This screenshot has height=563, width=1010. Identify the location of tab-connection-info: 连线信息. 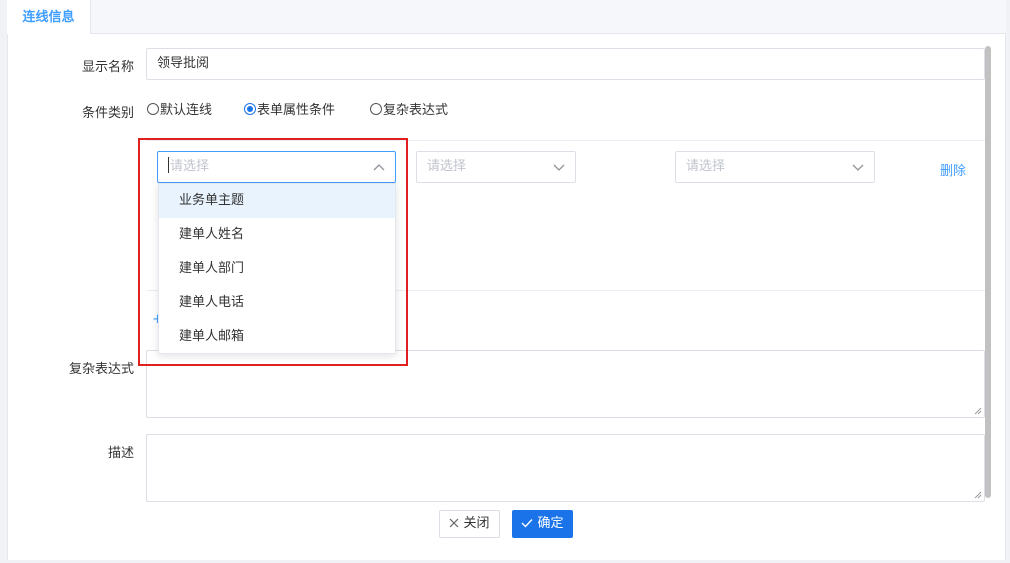
(49, 17).